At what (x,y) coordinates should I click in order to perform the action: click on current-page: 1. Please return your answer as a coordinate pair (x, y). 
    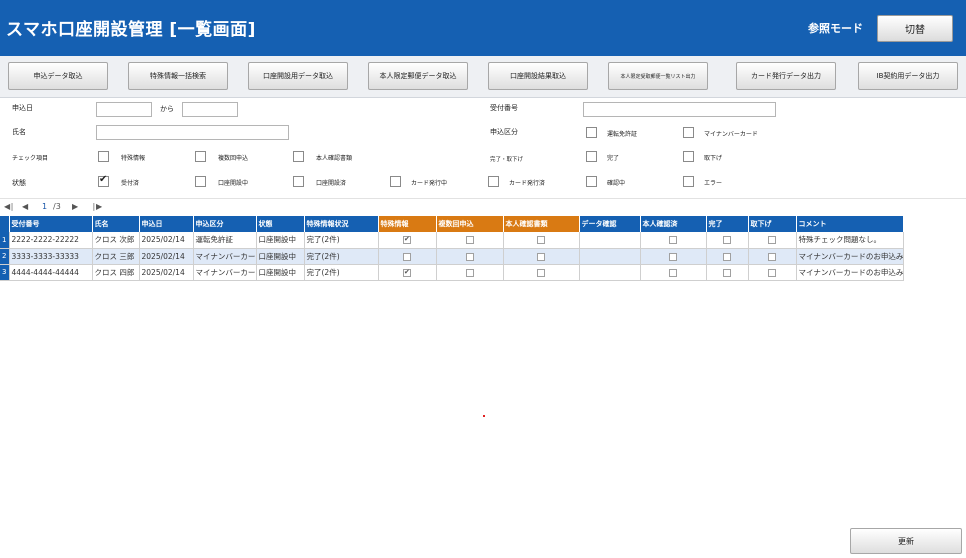
    Looking at the image, I should click on (44, 206).